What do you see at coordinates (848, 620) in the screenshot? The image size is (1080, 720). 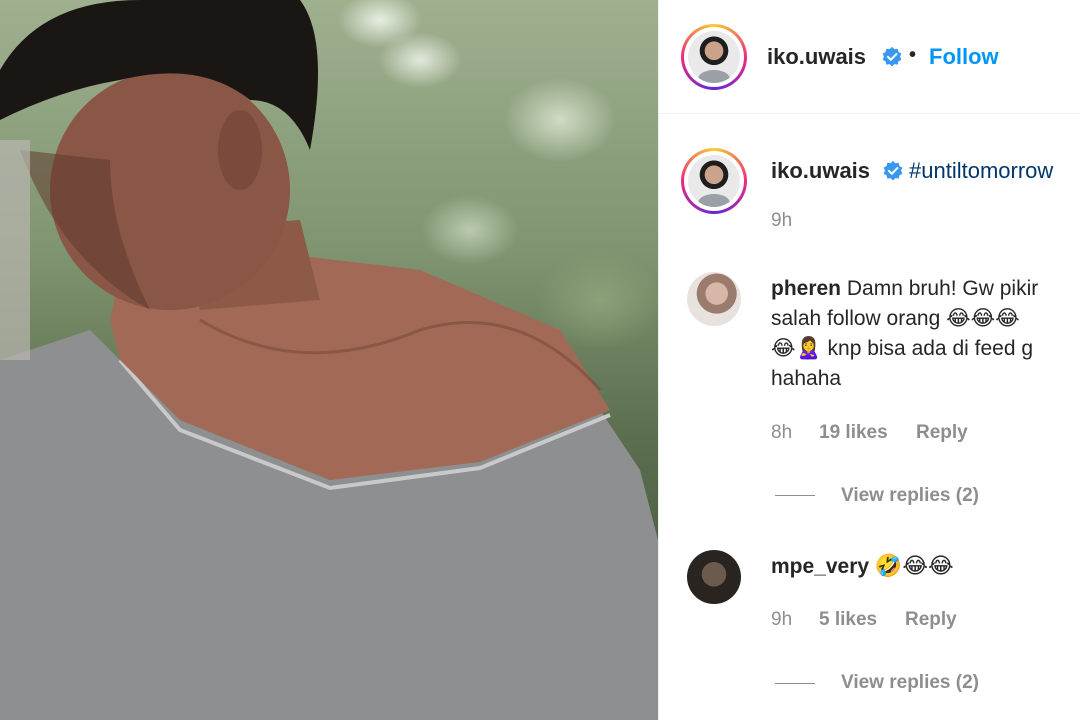 I see `comment-likes-count: 5 likes` at bounding box center [848, 620].